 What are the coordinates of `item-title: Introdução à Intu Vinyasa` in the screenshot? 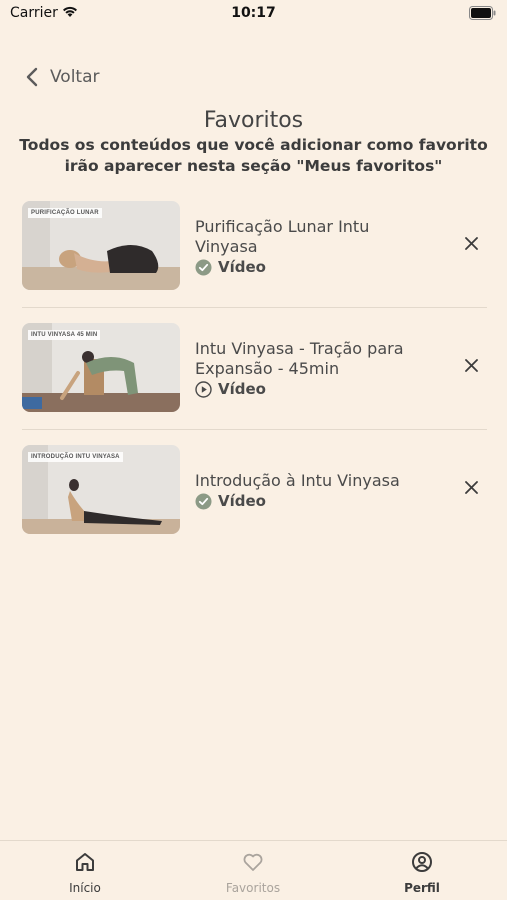 It's located at (310, 481).